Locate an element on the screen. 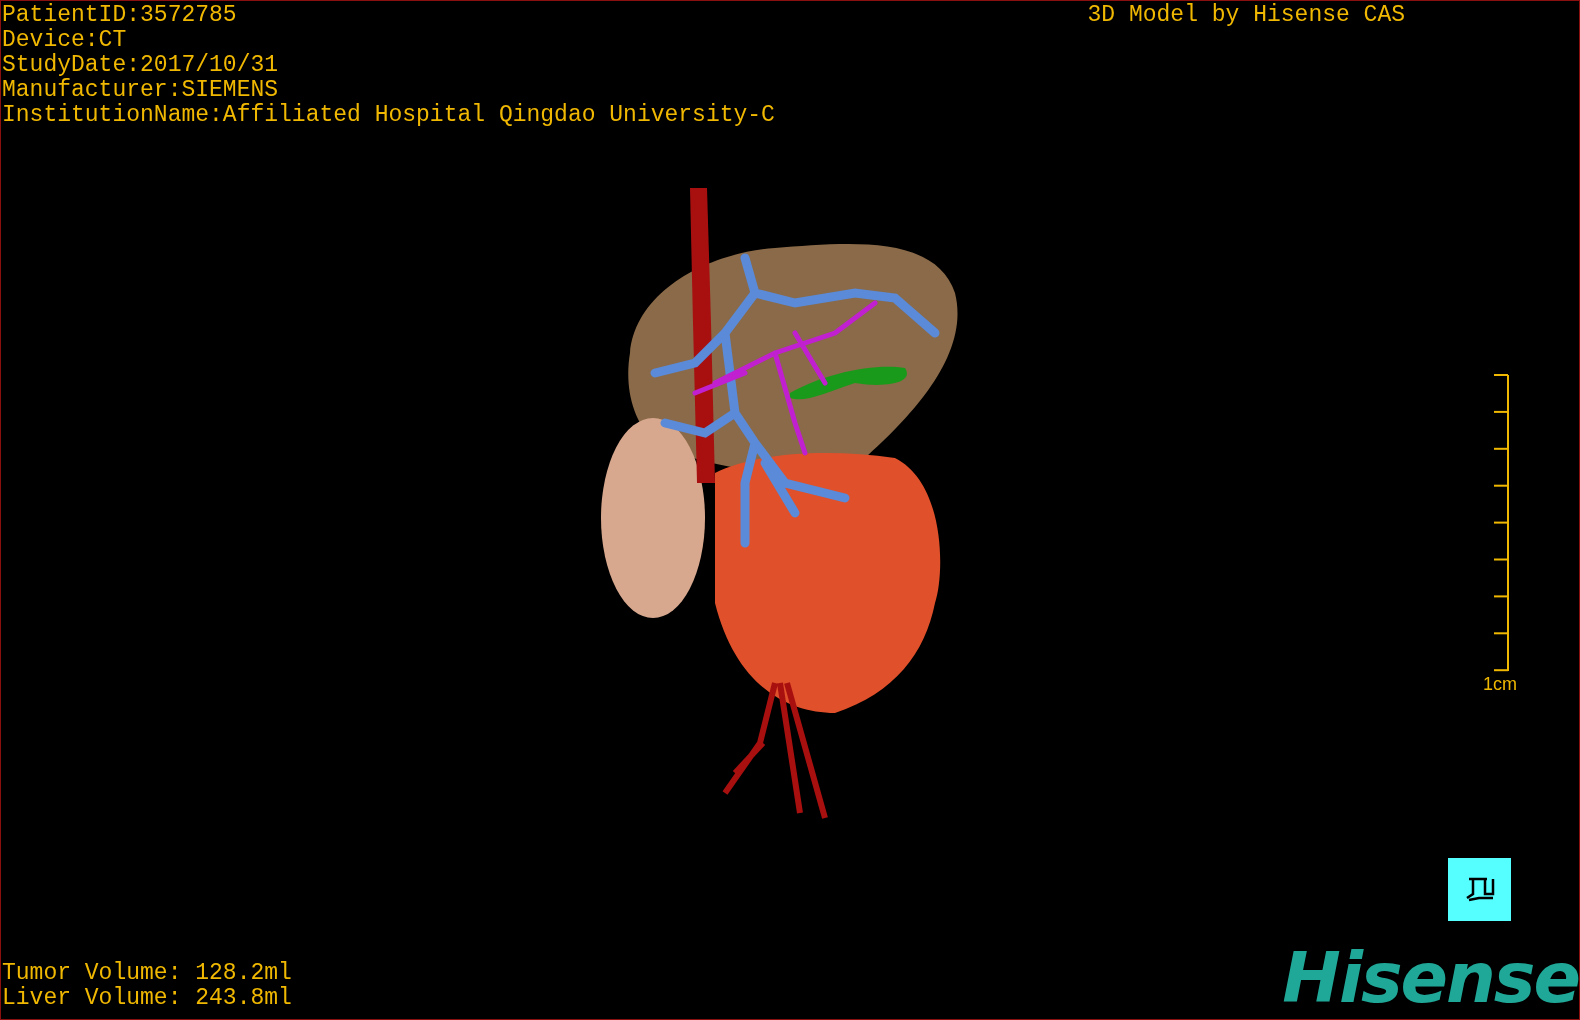 Image resolution: width=1580 pixels, height=1020 pixels. orientation-cube-icon is located at coordinates (1479, 889).